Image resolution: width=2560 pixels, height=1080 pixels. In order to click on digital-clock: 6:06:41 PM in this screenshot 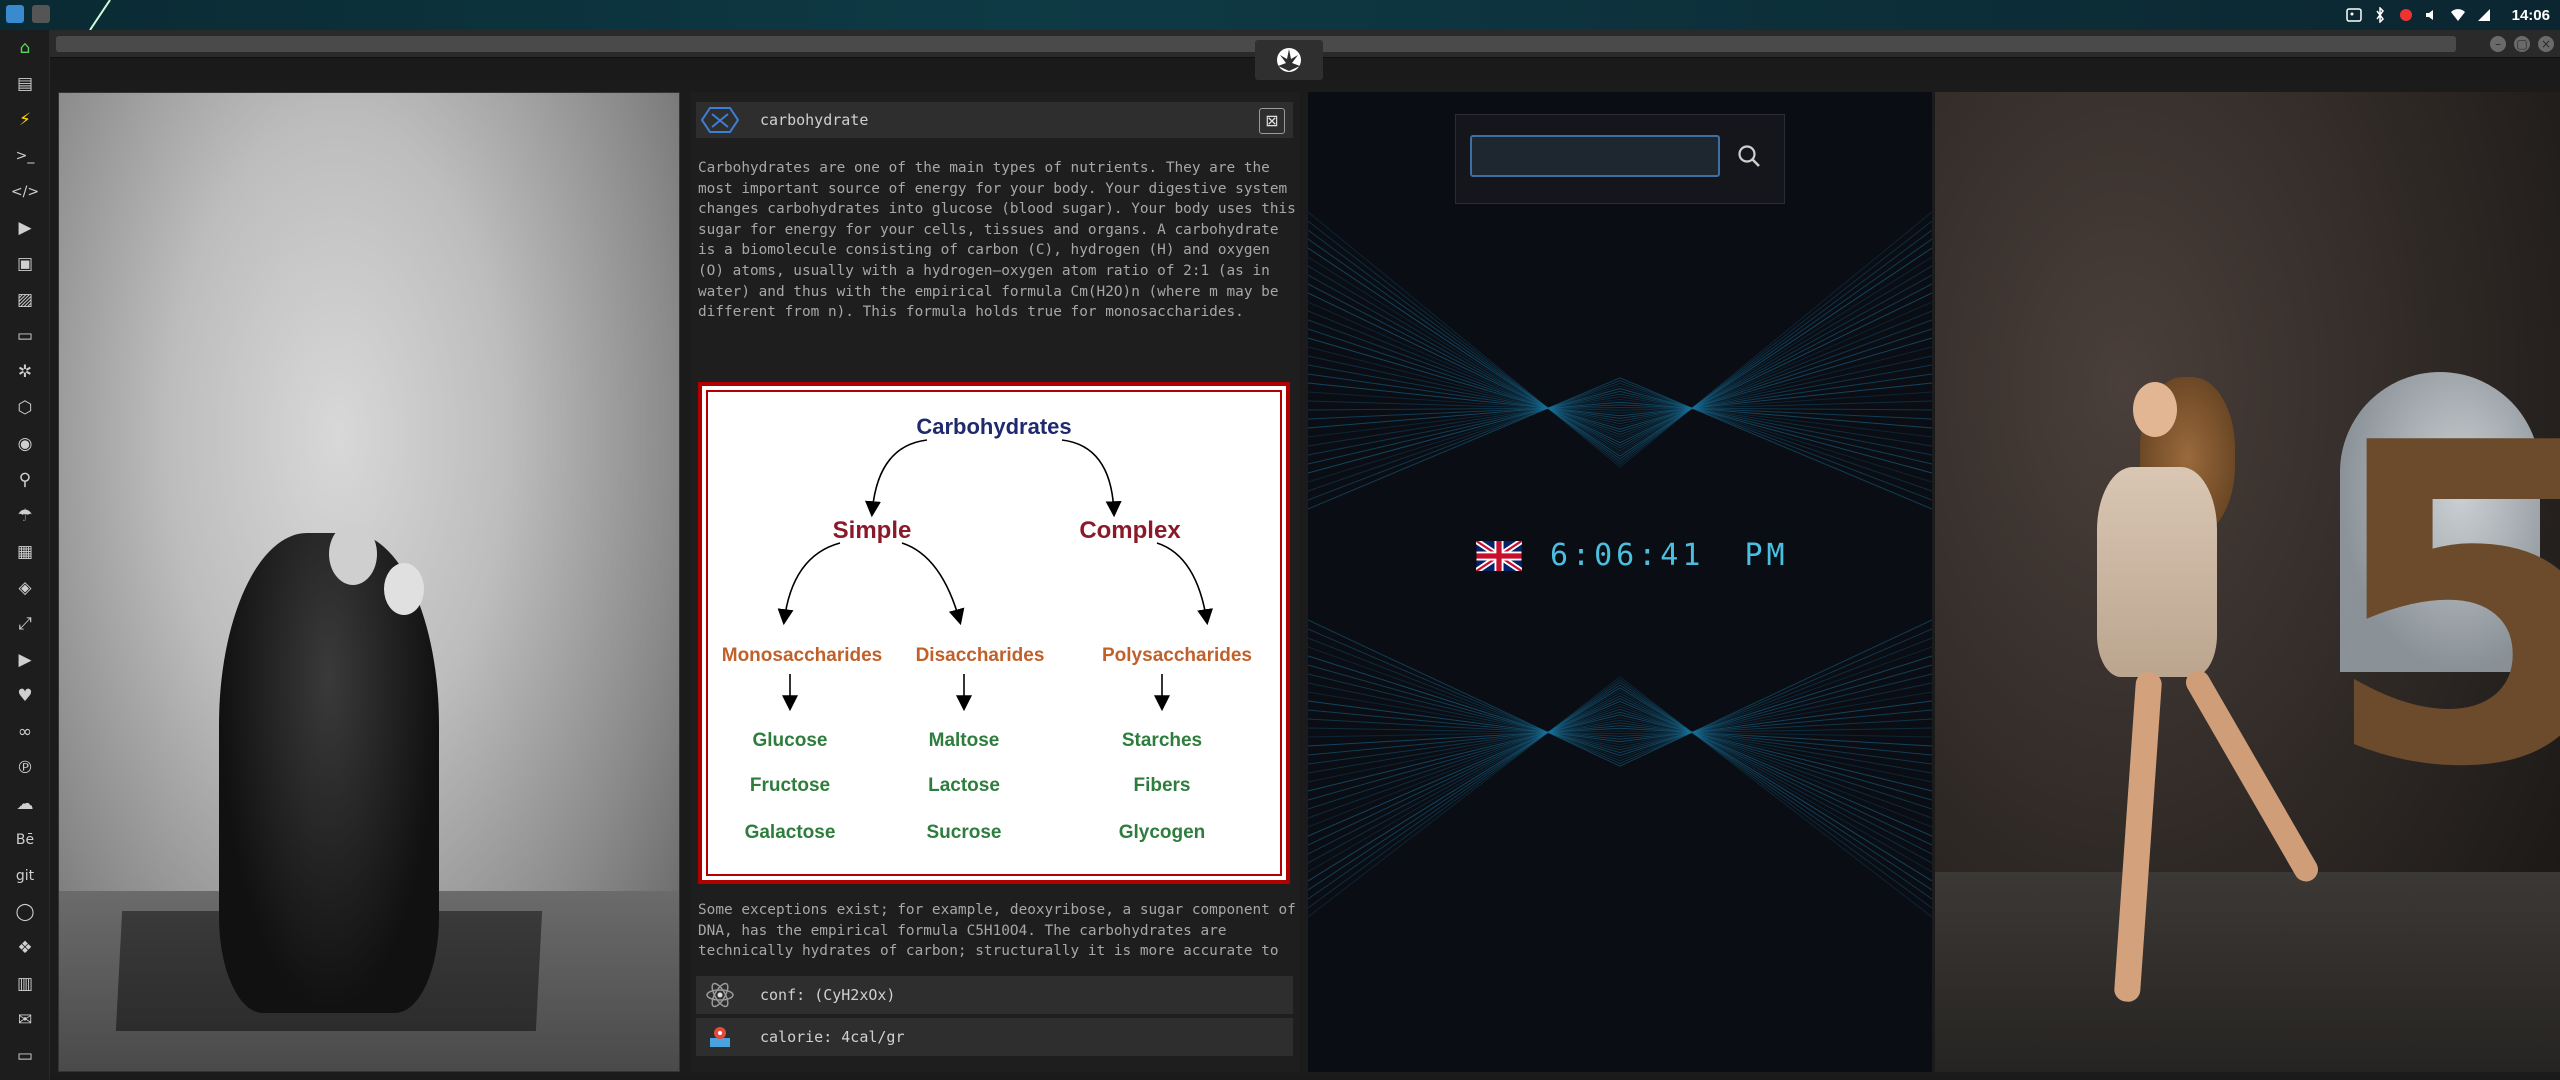, I will do `click(1632, 555)`.